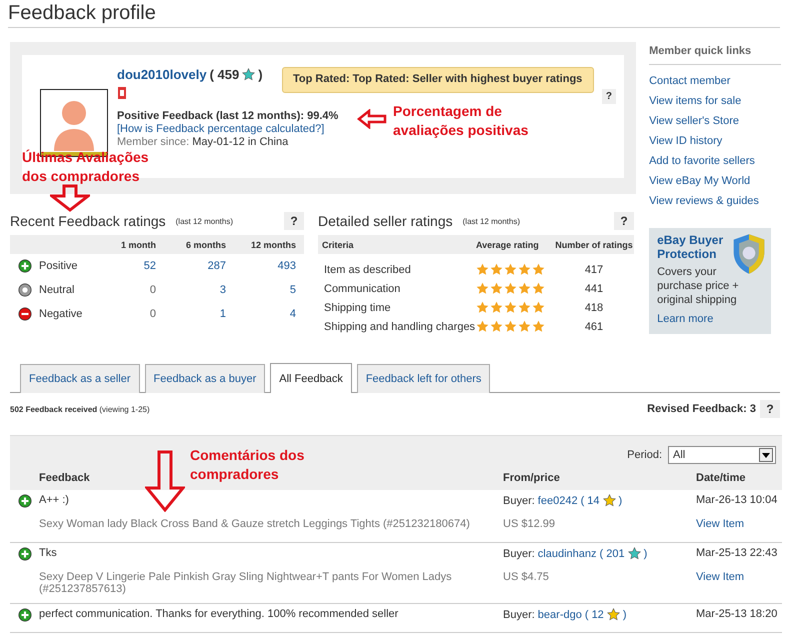 The height and width of the screenshot is (642, 788). What do you see at coordinates (737, 553) in the screenshot?
I see `feedback-date: Mar-25-13 22:43` at bounding box center [737, 553].